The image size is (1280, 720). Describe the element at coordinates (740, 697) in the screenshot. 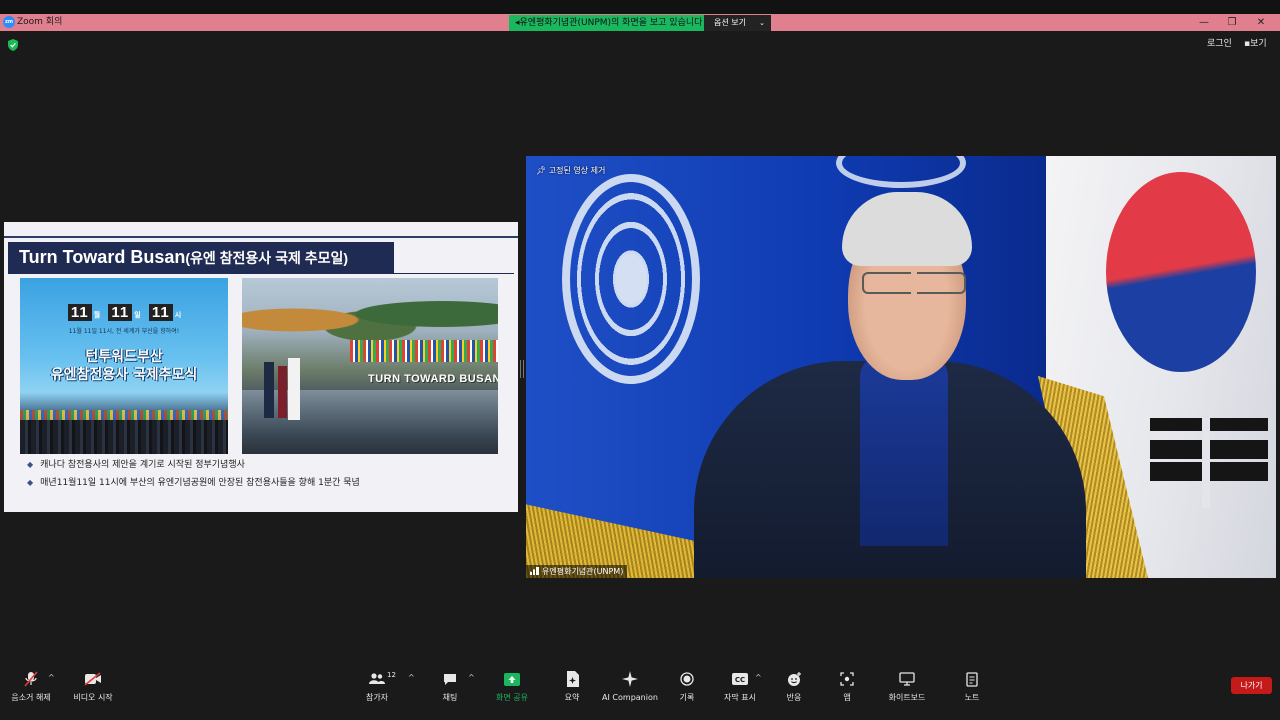

I see `captions-label: 자막 표시` at that location.